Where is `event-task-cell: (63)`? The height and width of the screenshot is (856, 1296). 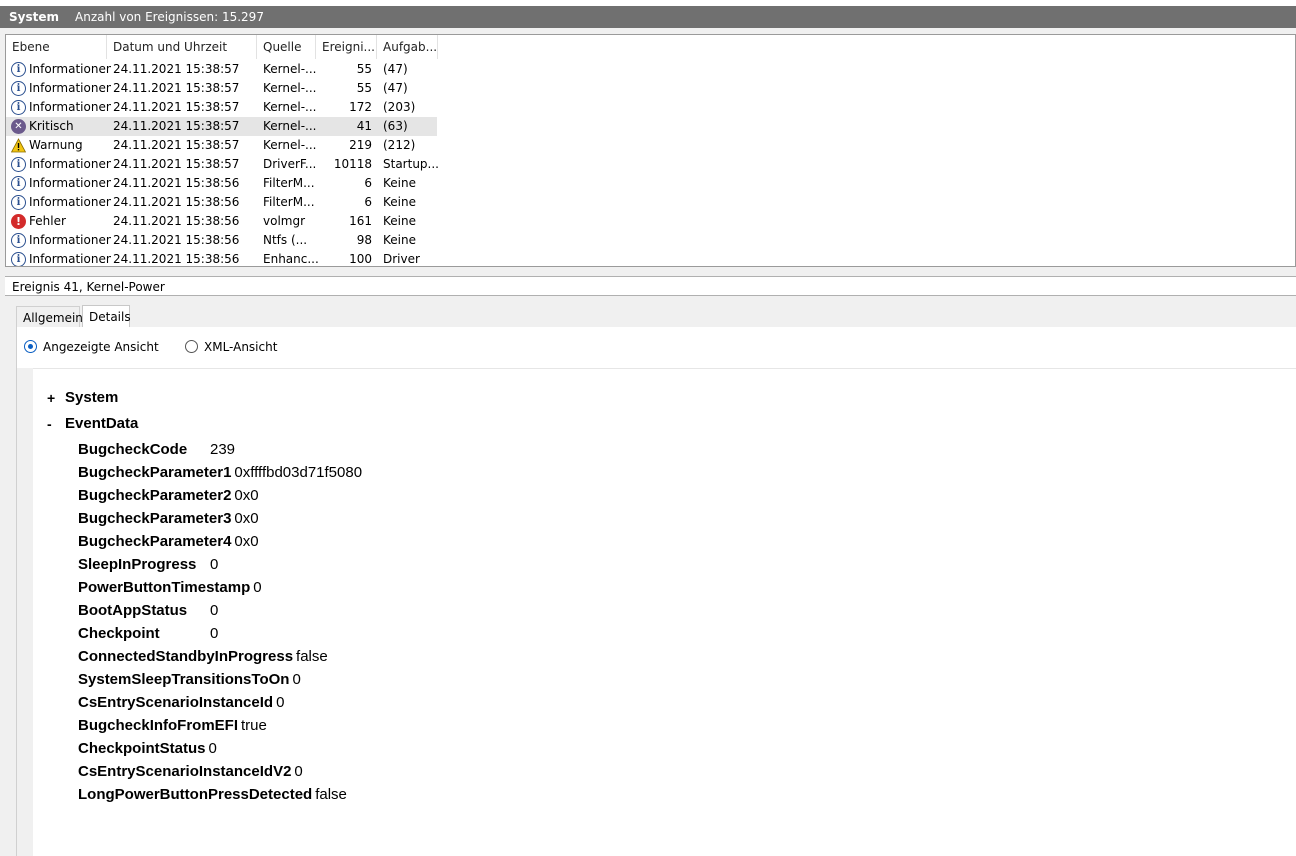
event-task-cell: (63) is located at coordinates (395, 126).